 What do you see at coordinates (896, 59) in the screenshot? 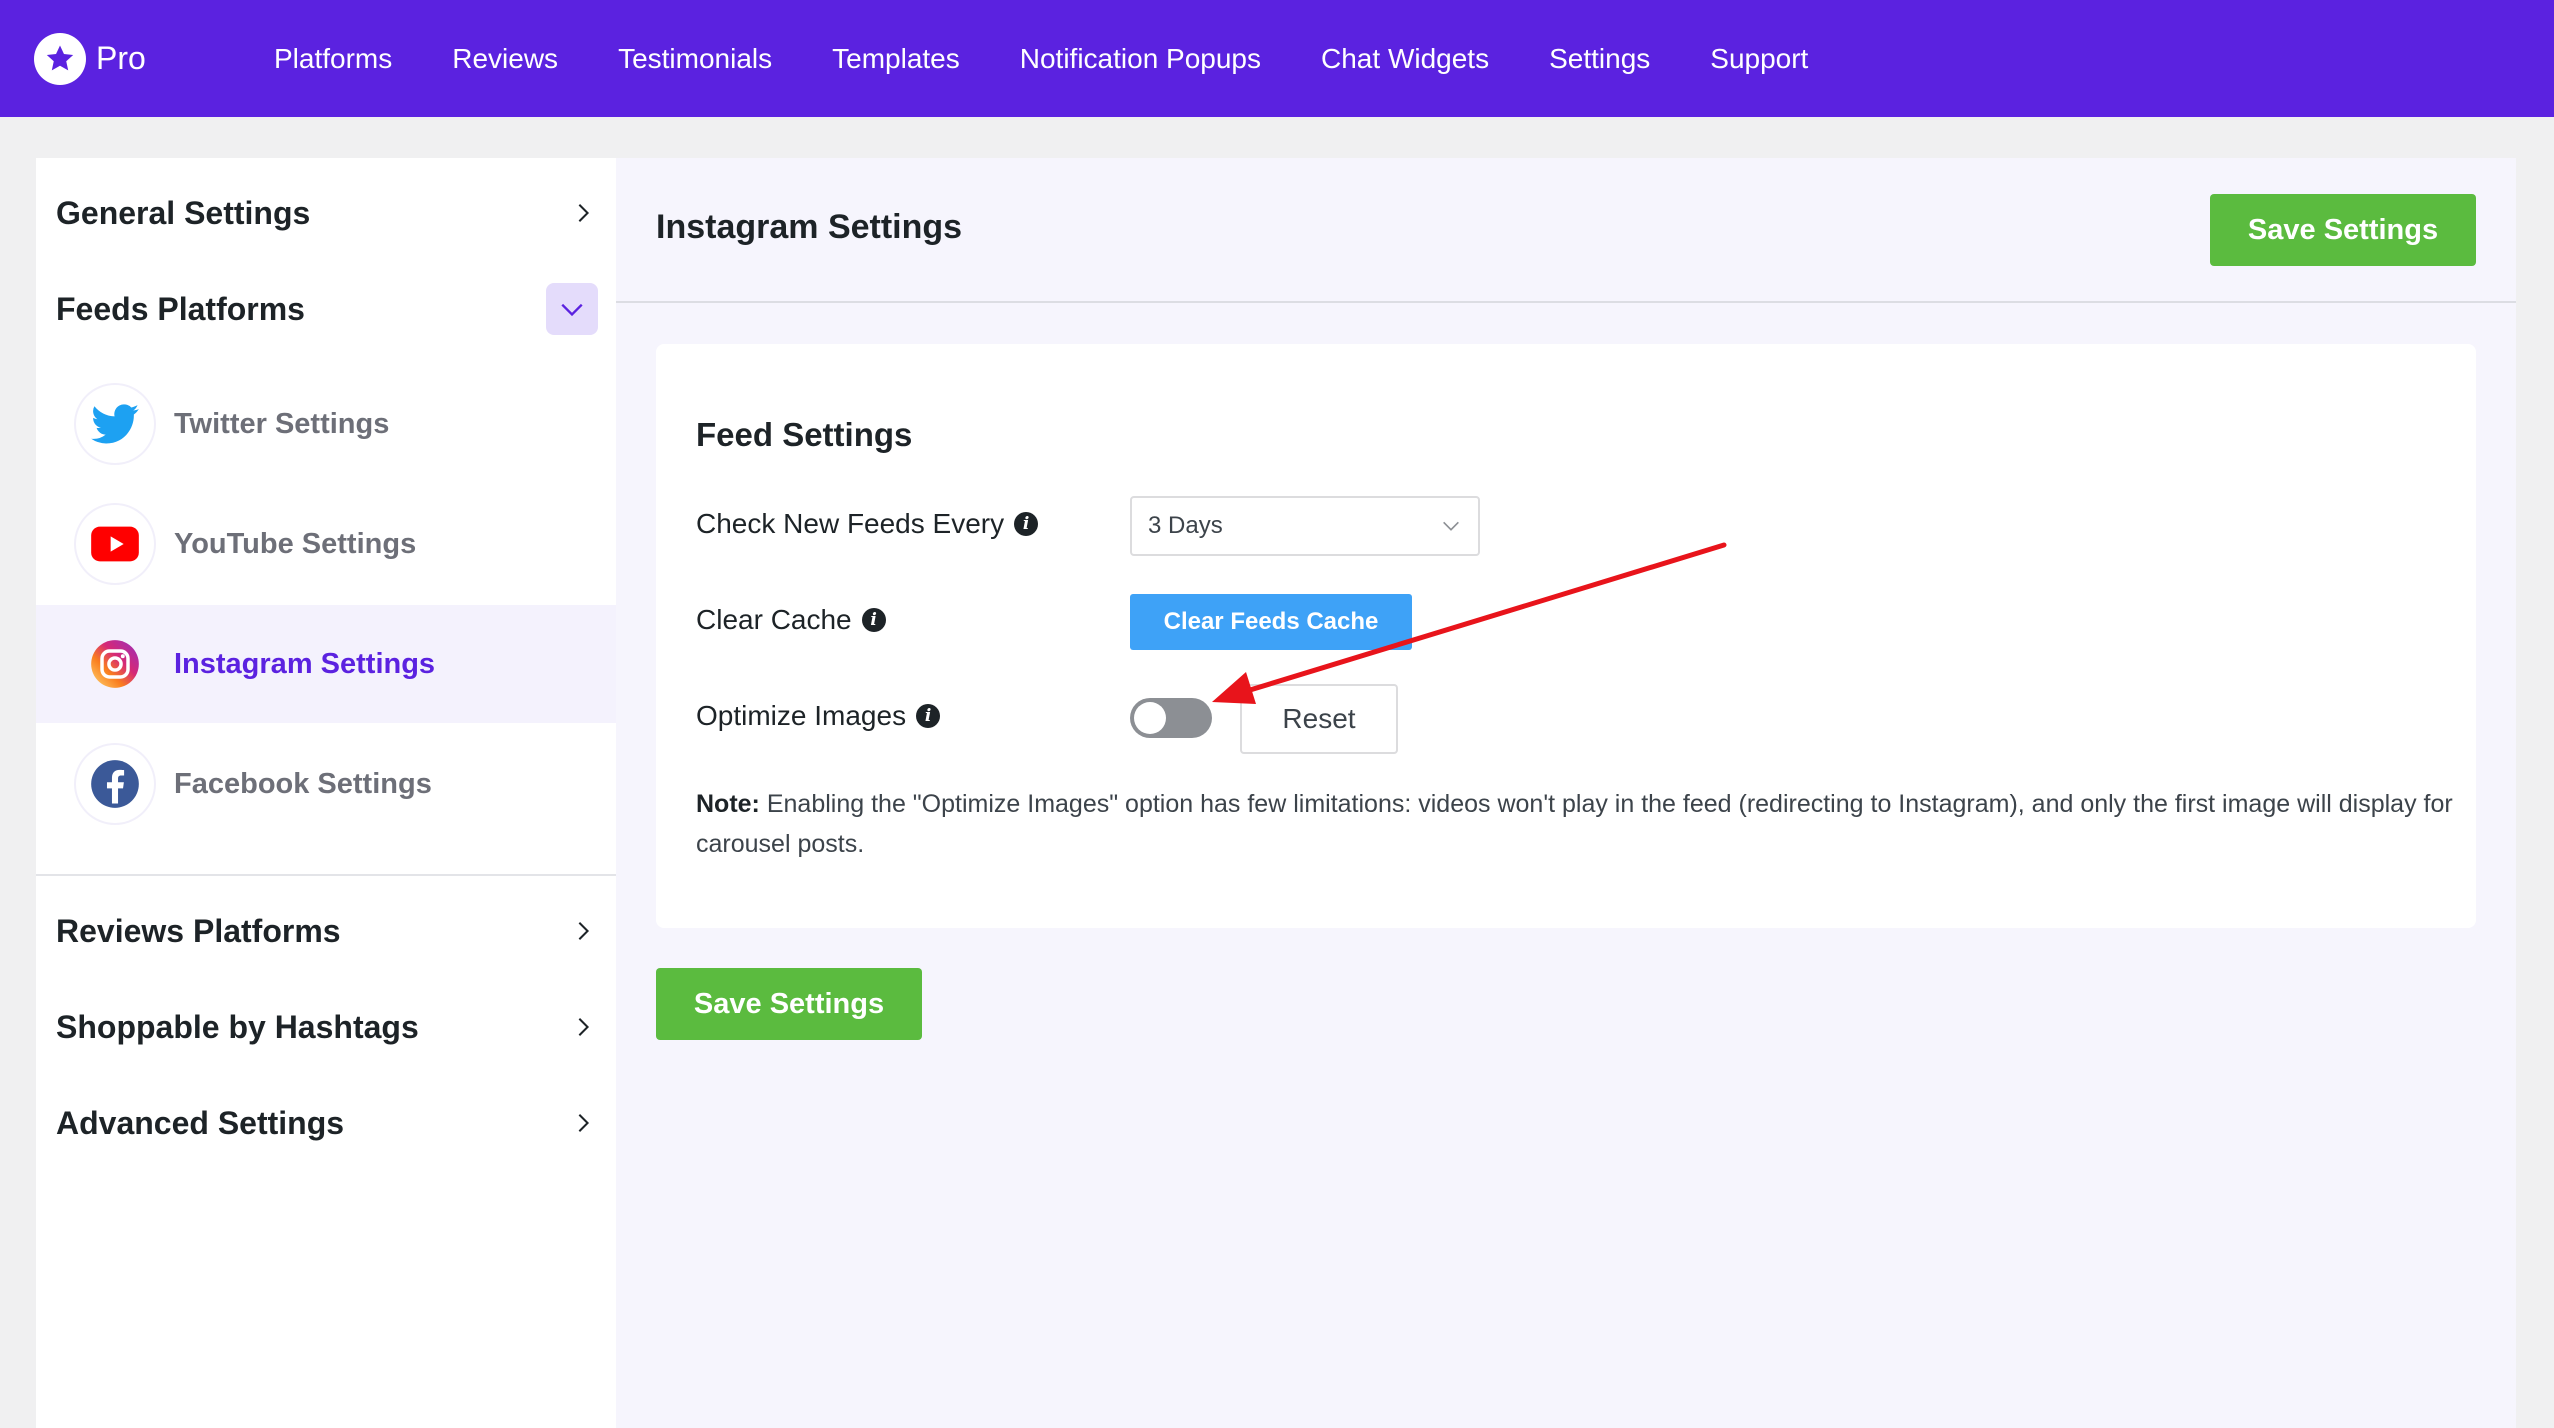
I see `nav-templates: Templates` at bounding box center [896, 59].